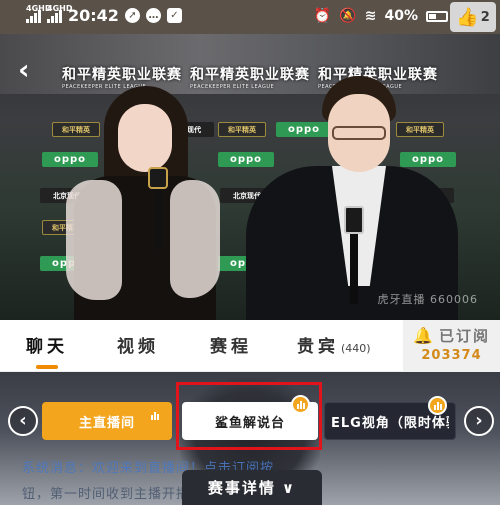 This screenshot has width=500, height=505. Describe the element at coordinates (356, 348) in the screenshot. I see `vip-count: (440)` at that location.